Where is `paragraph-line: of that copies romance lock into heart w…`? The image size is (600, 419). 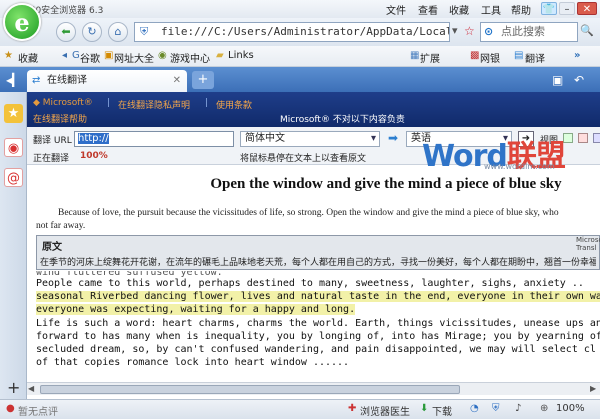
paragraph-line: of that copies romance lock into heart w… is located at coordinates (193, 362).